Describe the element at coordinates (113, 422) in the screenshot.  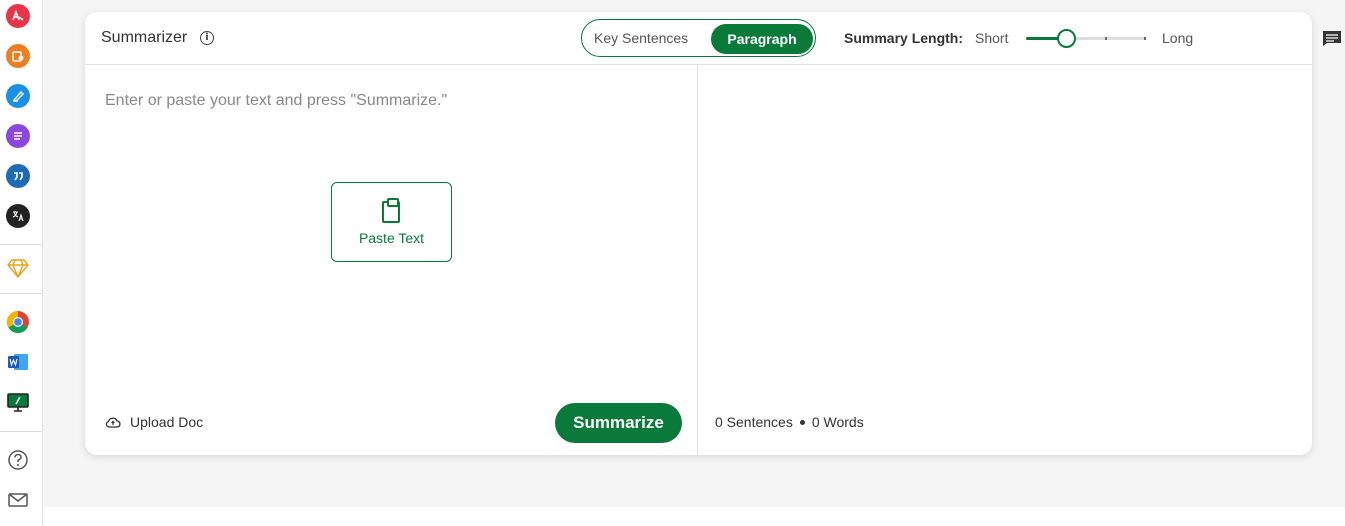
I see `cloud-upload-icon` at that location.